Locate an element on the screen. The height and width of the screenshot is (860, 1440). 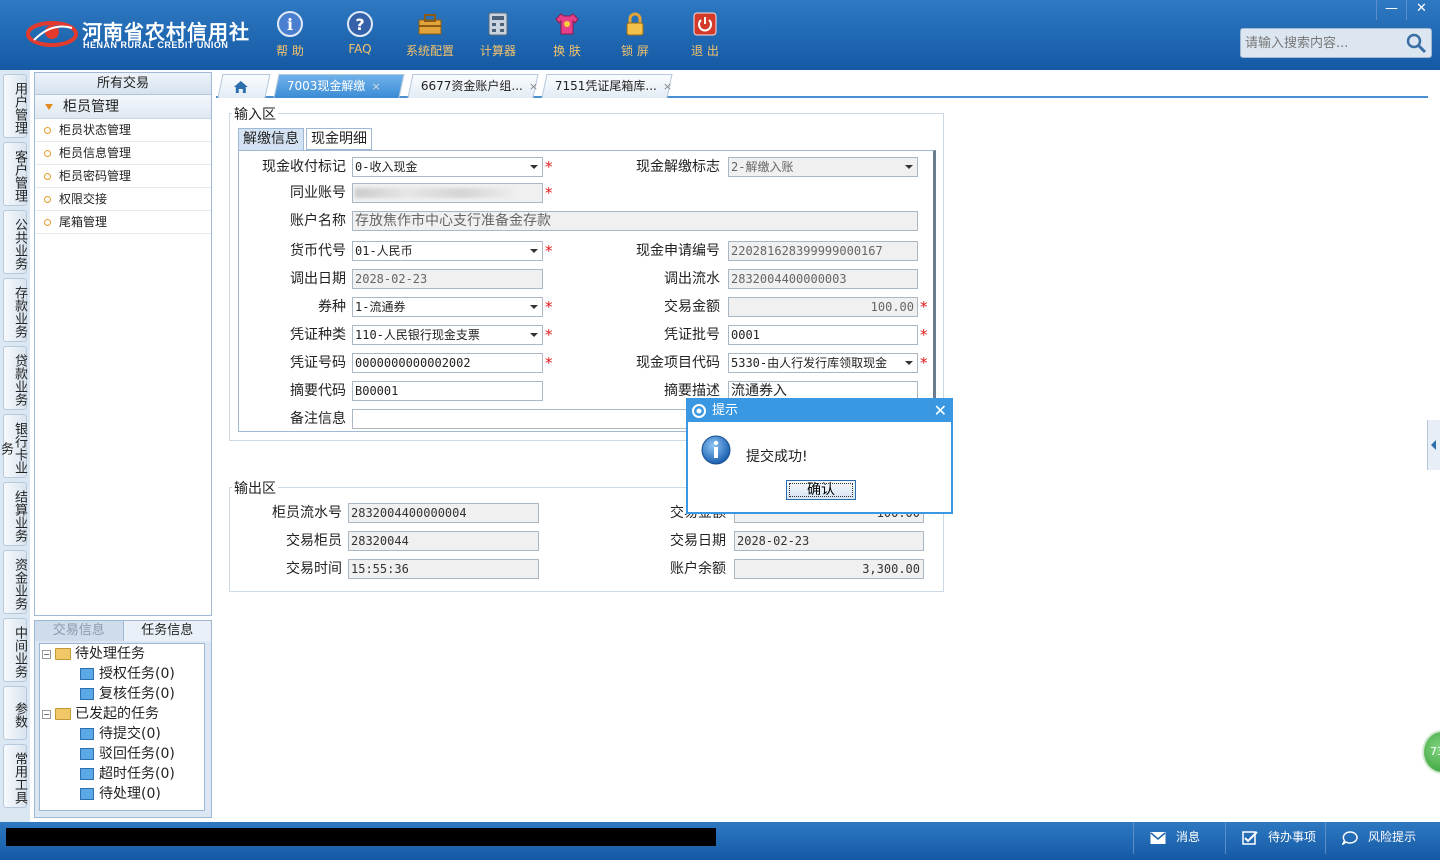
confirm-button: 确认 is located at coordinates (821, 490).